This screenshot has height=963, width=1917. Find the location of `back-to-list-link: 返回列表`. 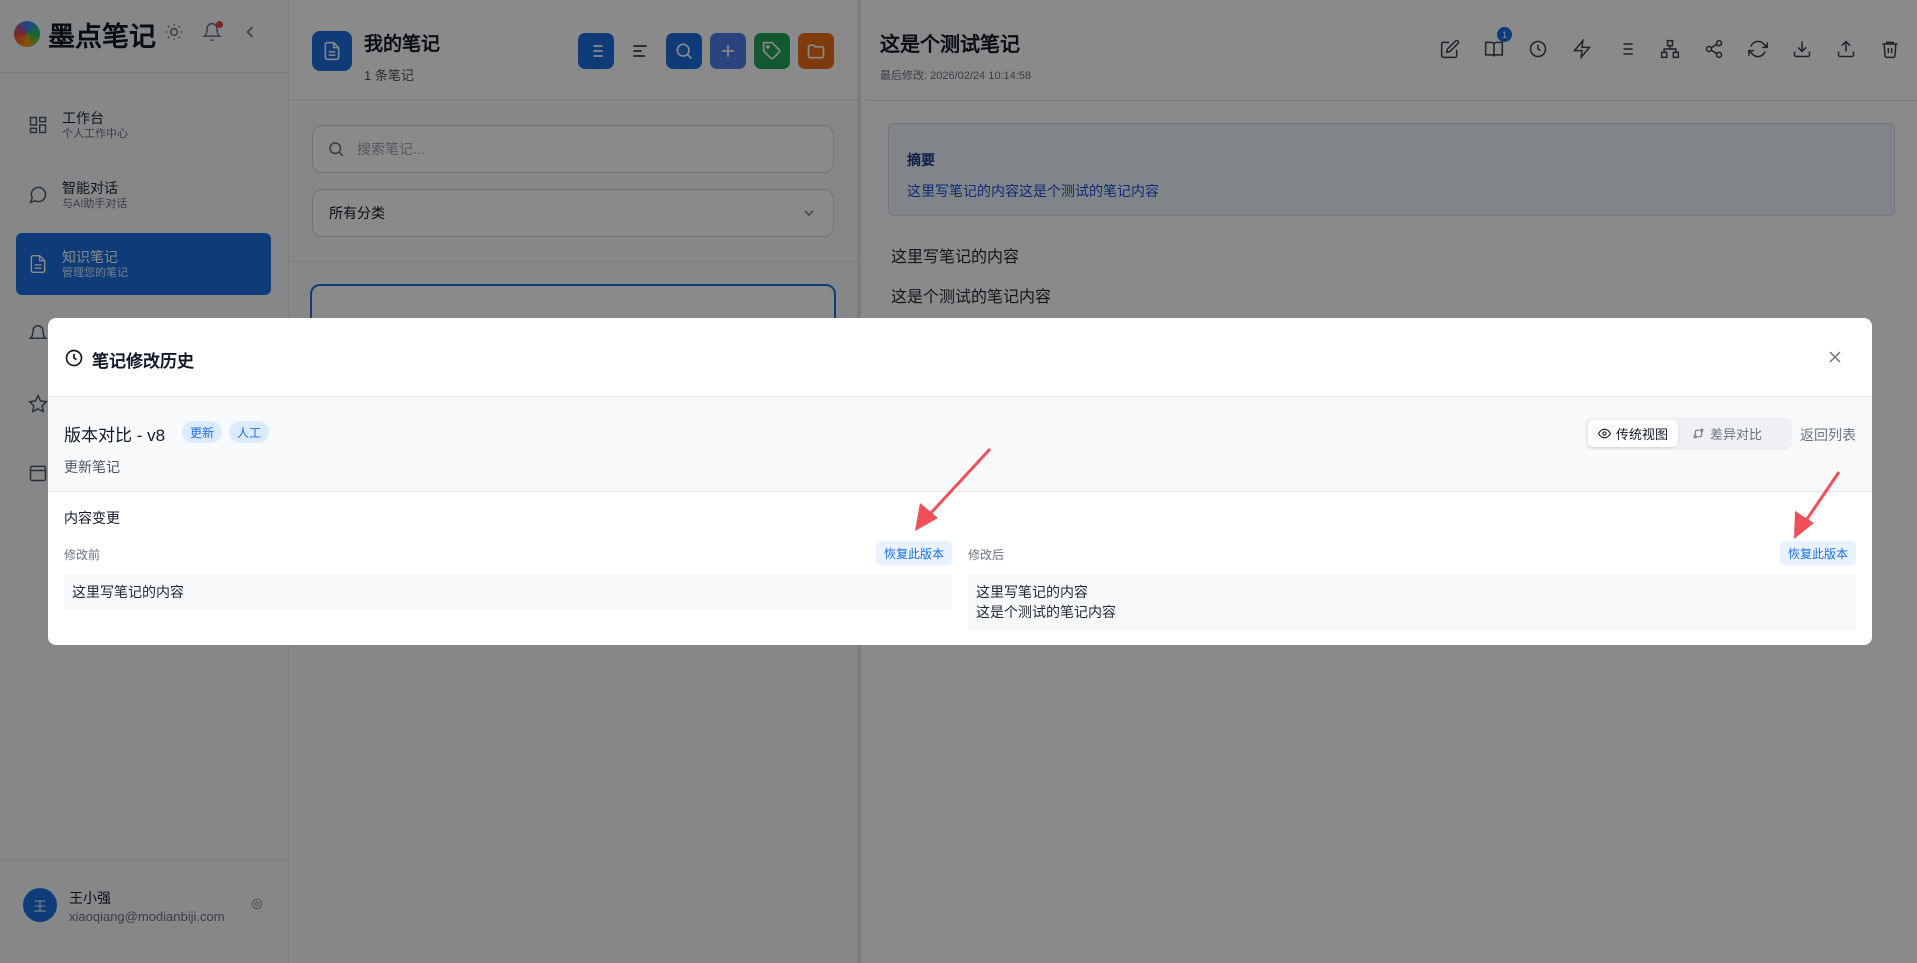

back-to-list-link: 返回列表 is located at coordinates (1828, 435).